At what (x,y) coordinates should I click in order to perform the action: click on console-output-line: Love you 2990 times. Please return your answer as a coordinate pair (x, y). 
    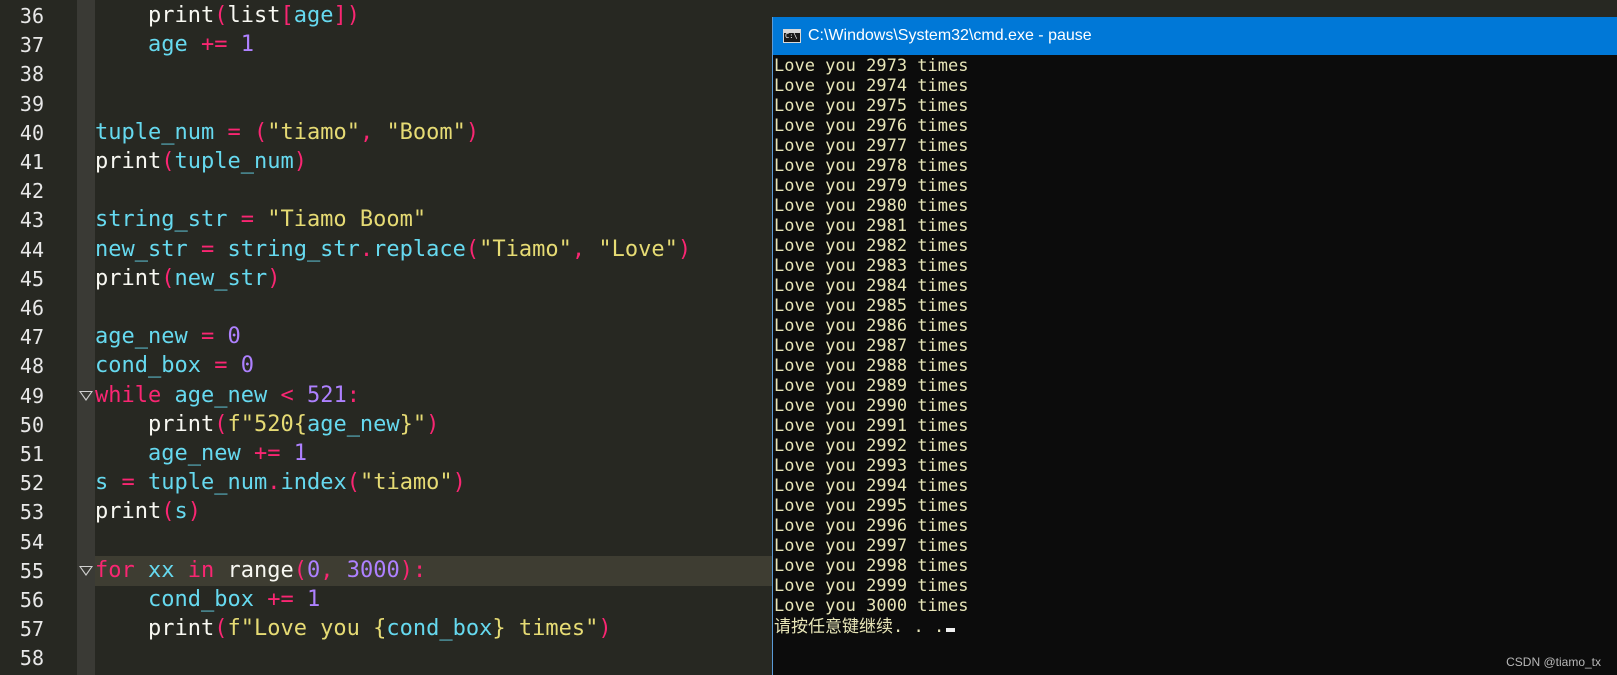
    Looking at the image, I should click on (871, 406).